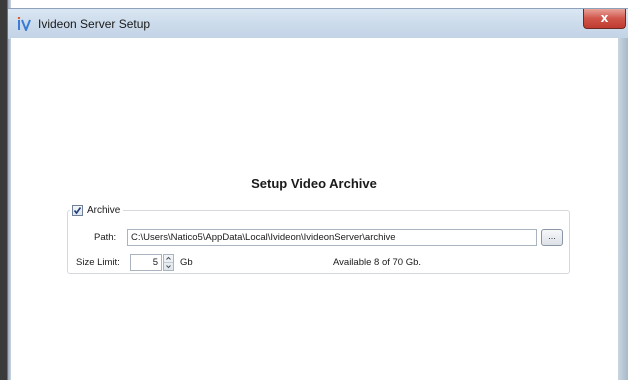 This screenshot has height=380, width=628. I want to click on size-unit-label: Gb, so click(186, 262).